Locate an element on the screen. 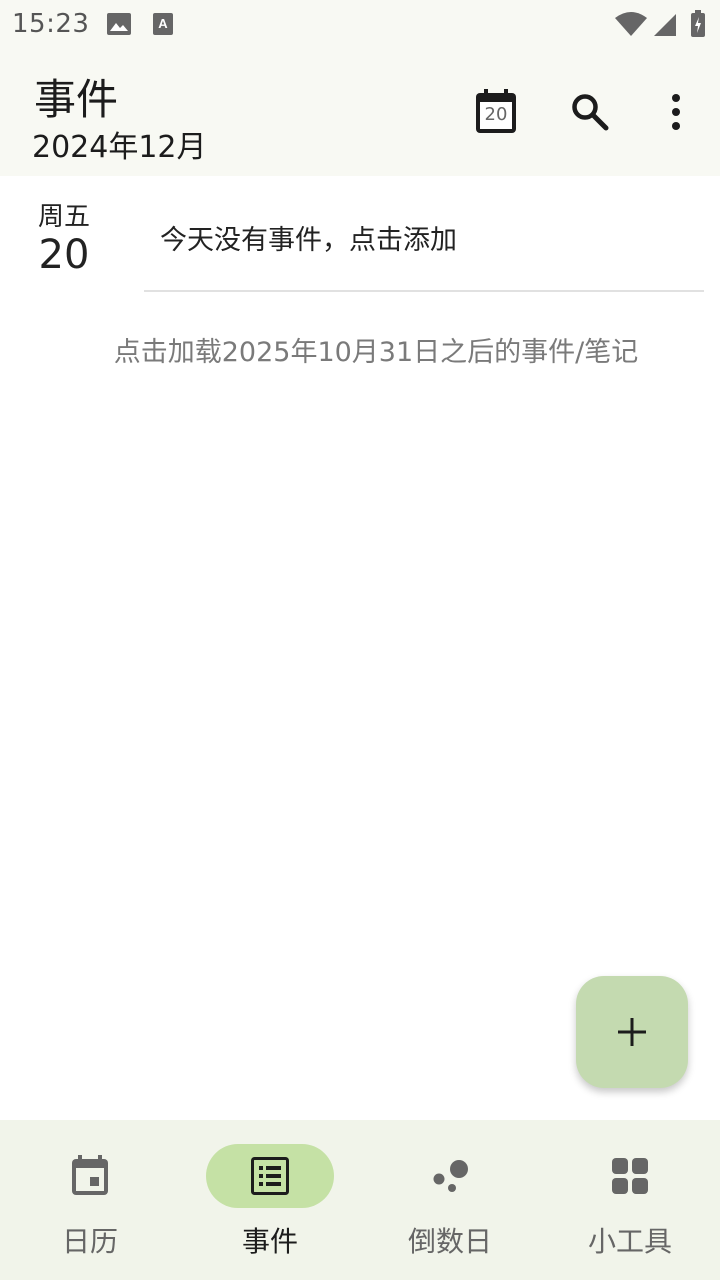  empty-events-add-prompt: 今天没有事件，点击添加 is located at coordinates (308, 237).